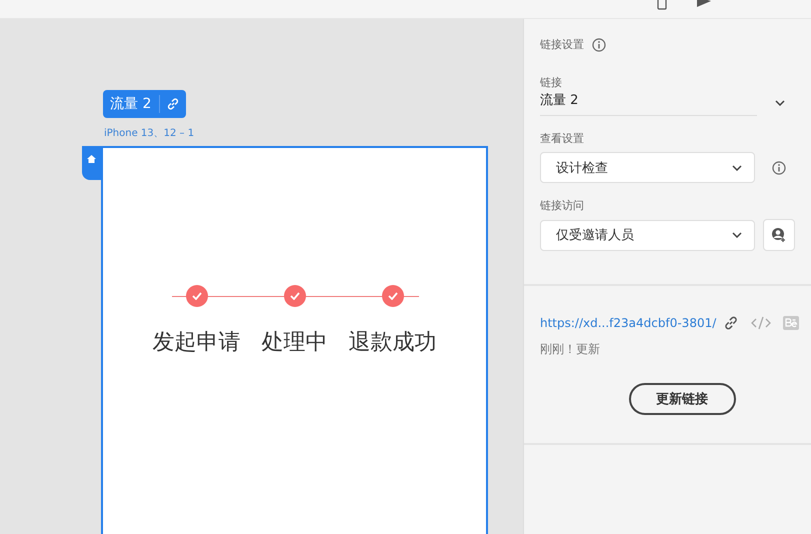 This screenshot has width=811, height=534. Describe the element at coordinates (196, 343) in the screenshot. I see `step-label: 发起申请` at that location.